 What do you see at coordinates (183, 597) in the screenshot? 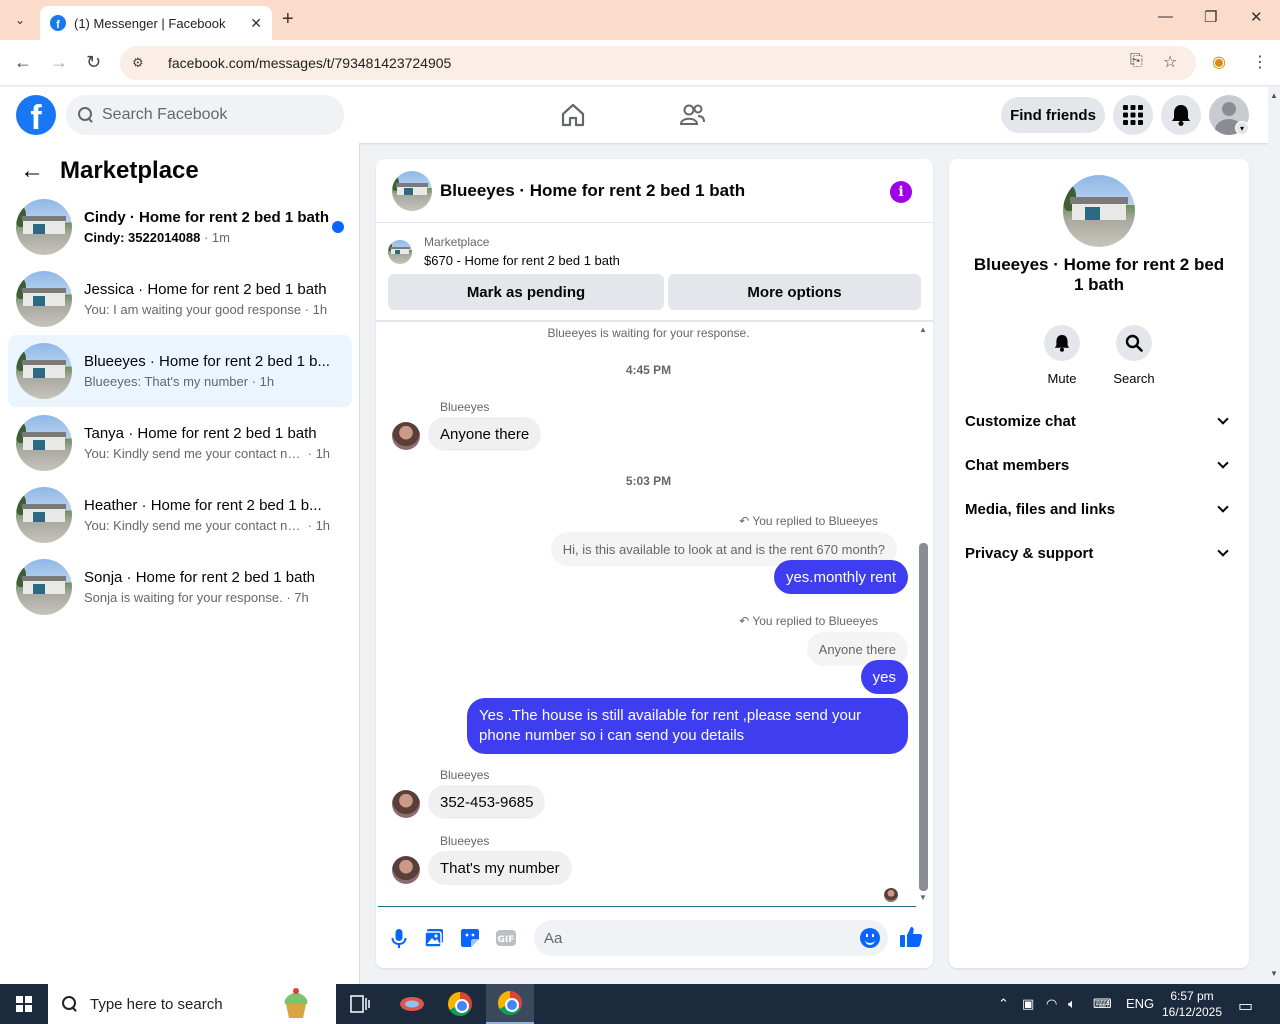
I see `conversation-preview: Sonja is waiting for your response.` at bounding box center [183, 597].